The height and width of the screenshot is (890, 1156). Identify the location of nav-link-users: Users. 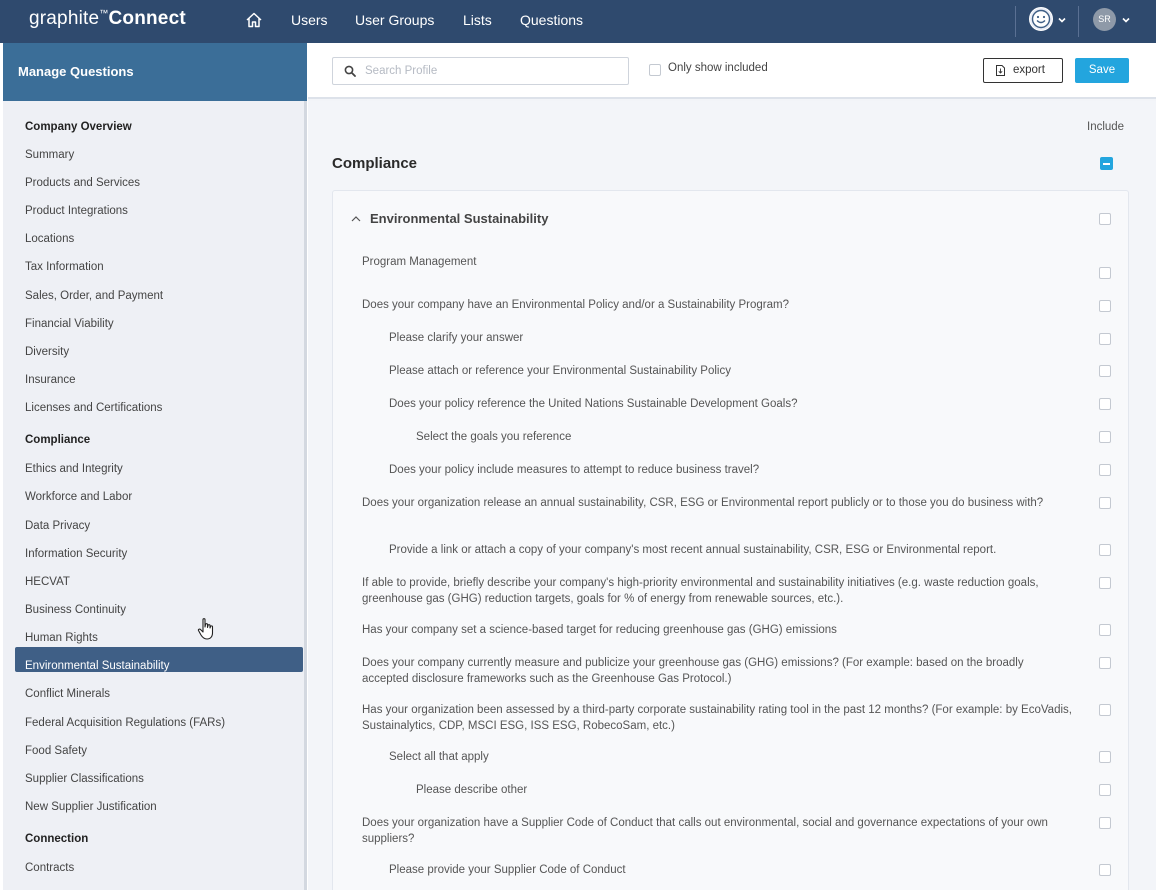
(309, 20).